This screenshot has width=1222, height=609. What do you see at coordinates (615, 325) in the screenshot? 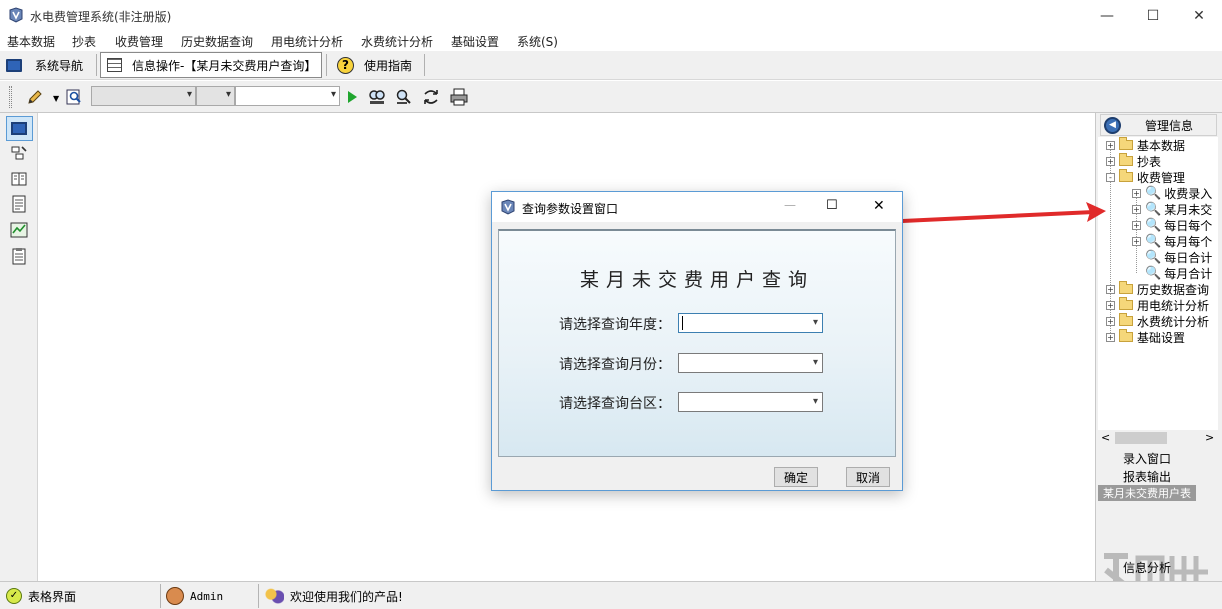
I see `year-label: 请选择查询年度：` at bounding box center [615, 325].